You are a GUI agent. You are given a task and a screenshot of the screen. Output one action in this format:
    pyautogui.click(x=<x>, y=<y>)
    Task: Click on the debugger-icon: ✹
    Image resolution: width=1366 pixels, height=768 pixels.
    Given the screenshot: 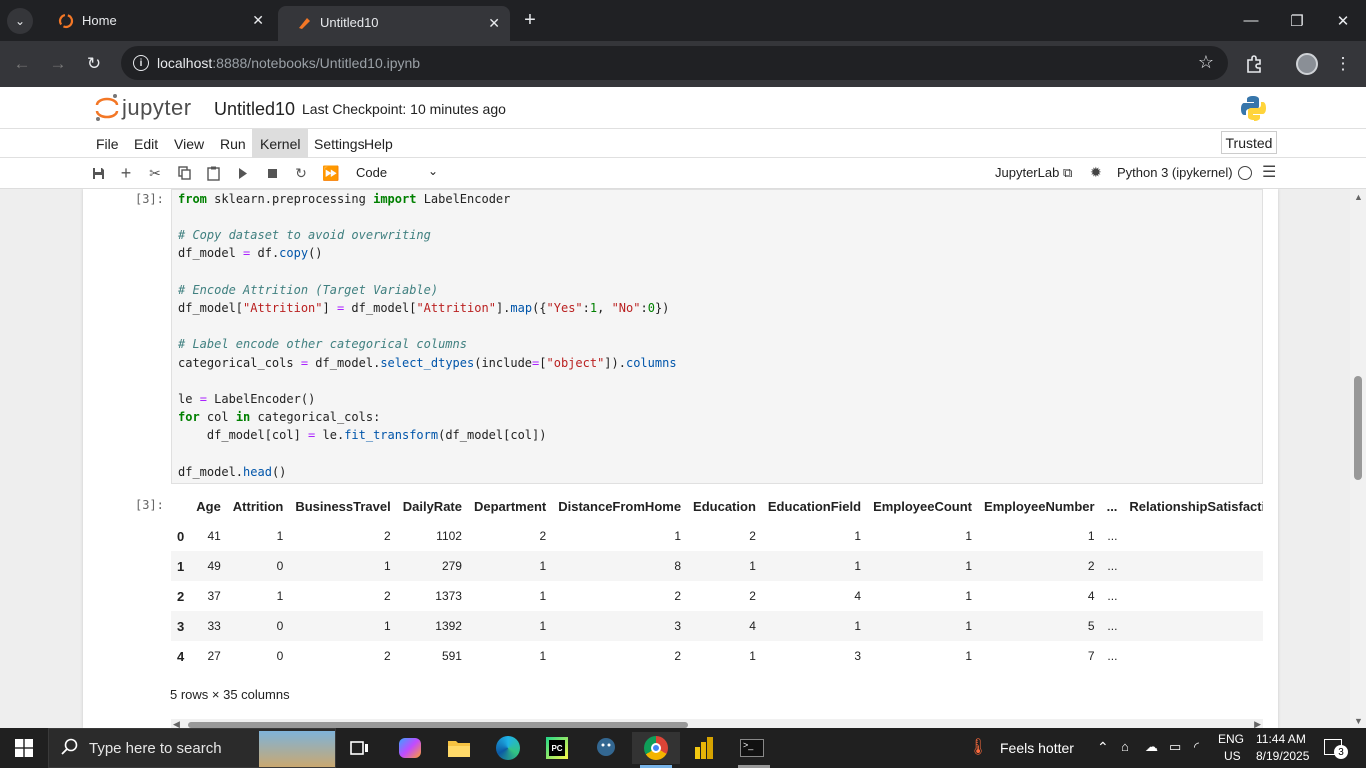 What is the action you would take?
    pyautogui.click(x=1096, y=172)
    